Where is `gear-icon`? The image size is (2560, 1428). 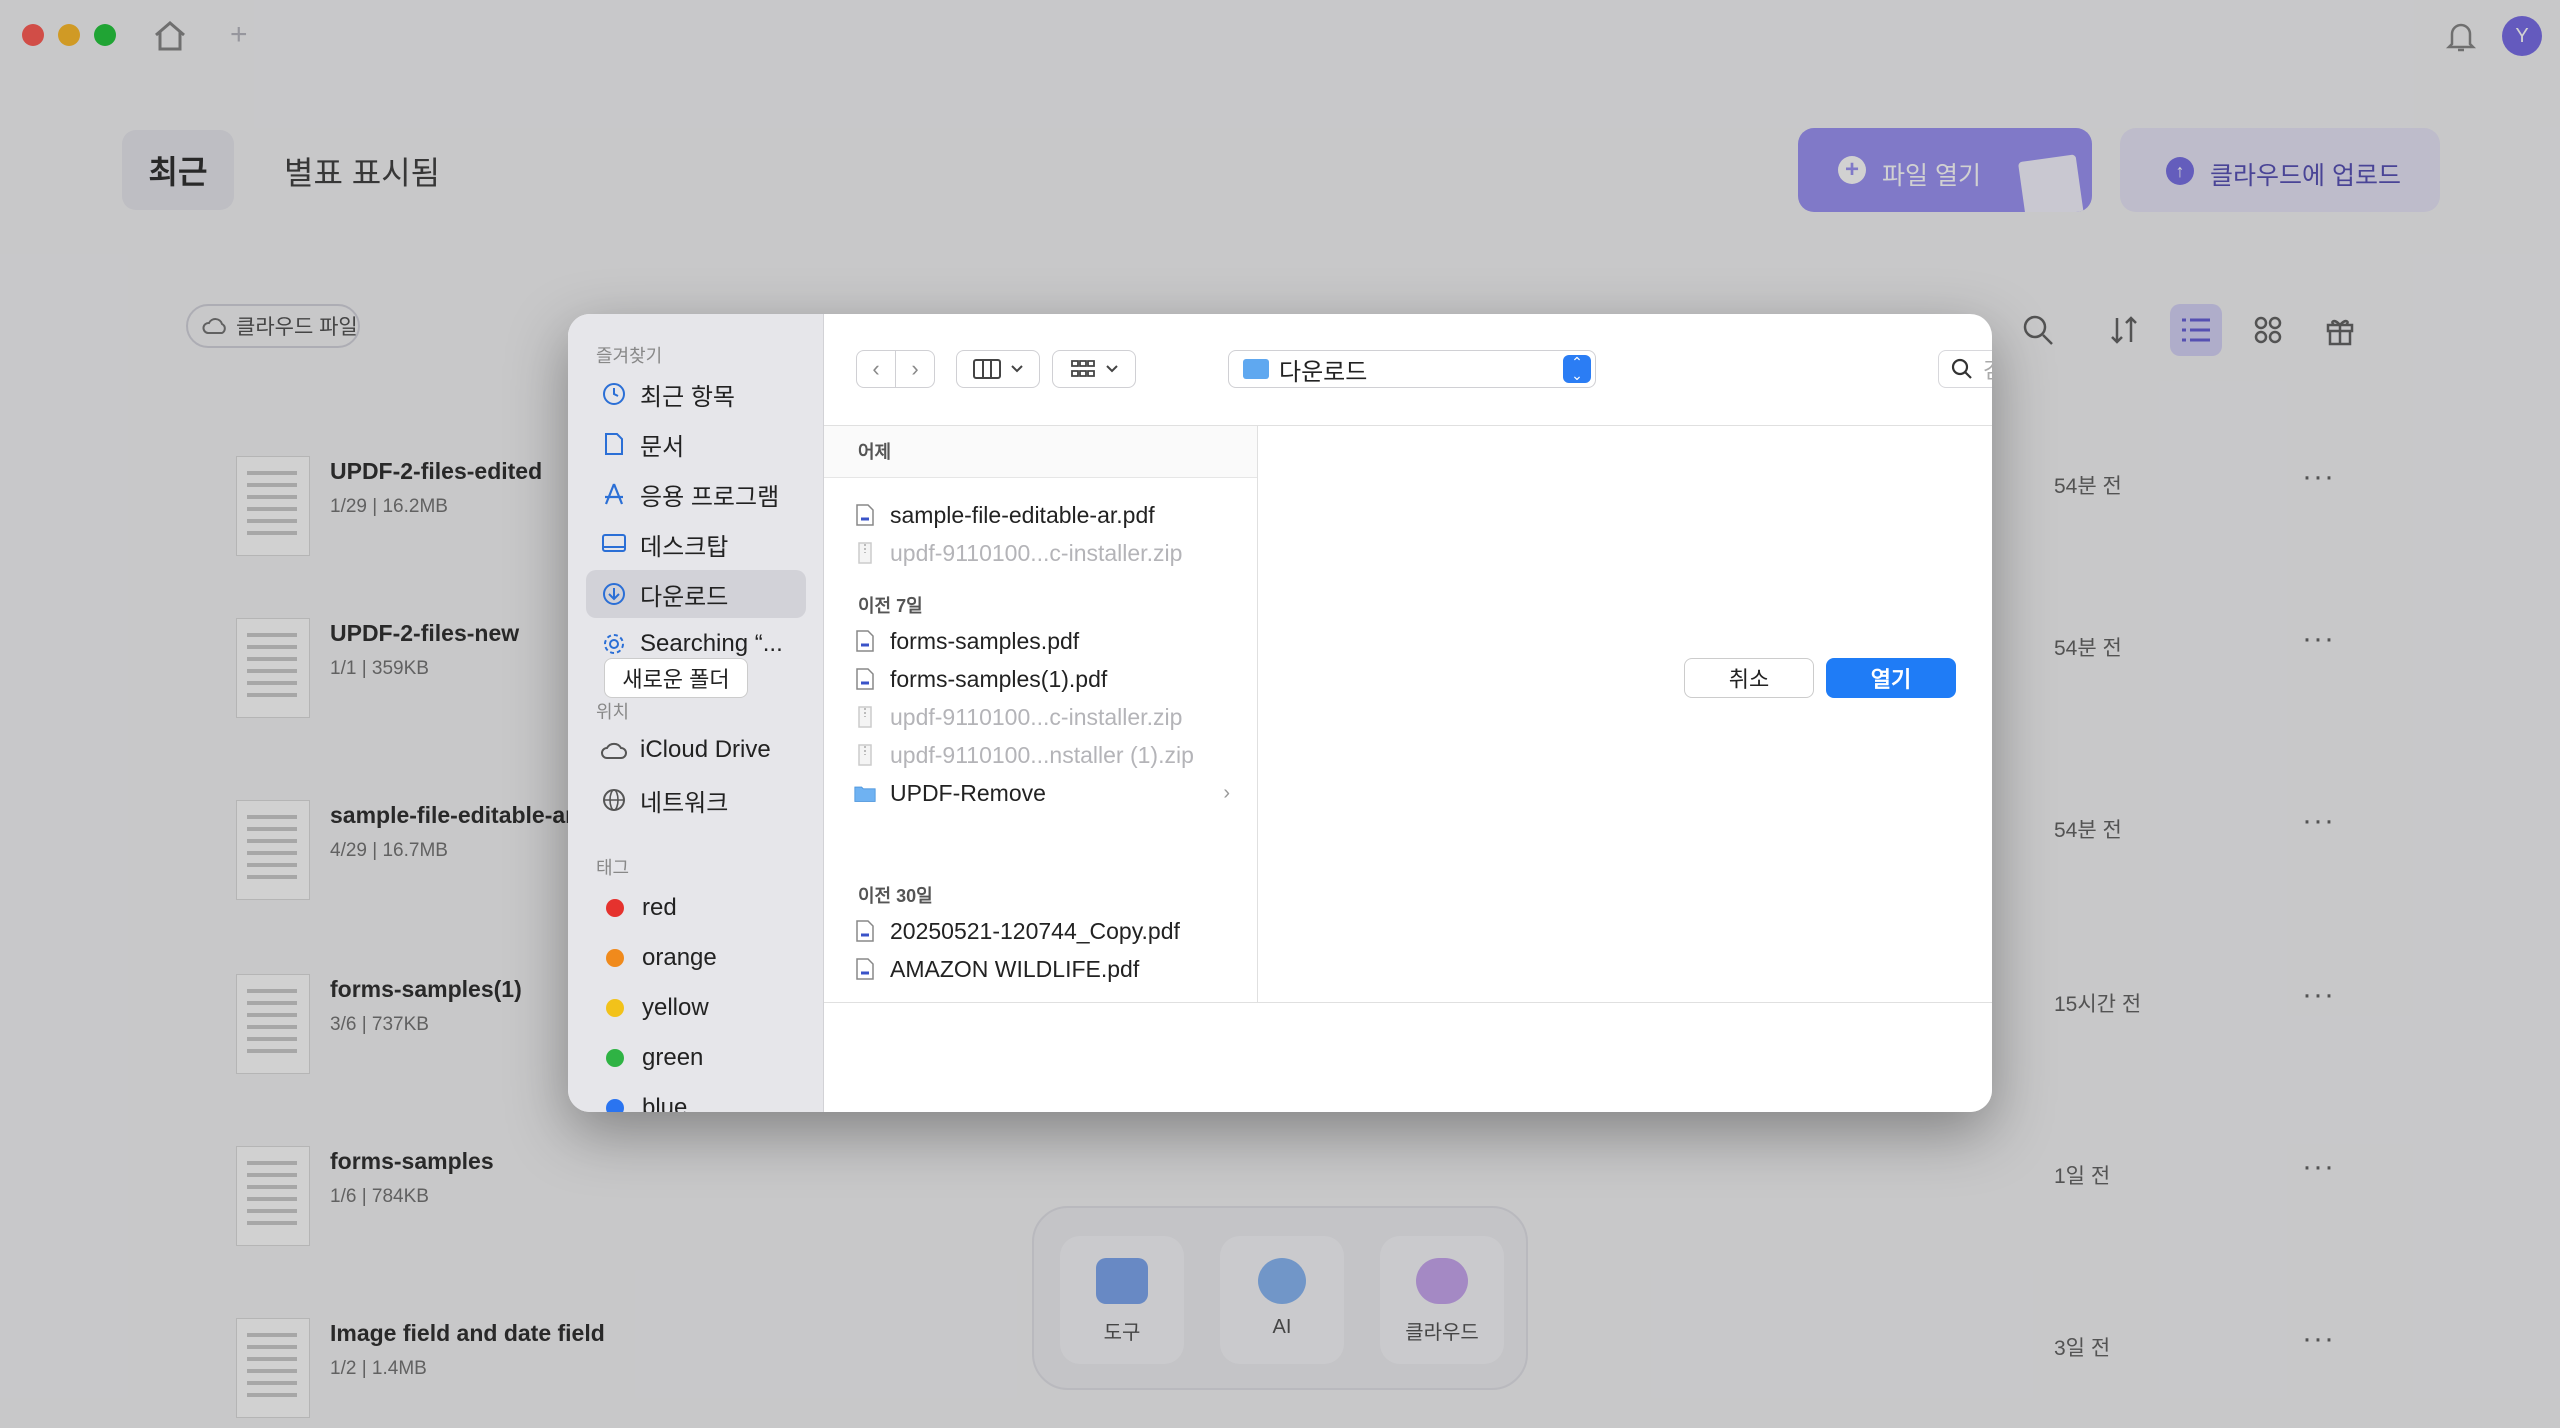
gear-icon is located at coordinates (614, 644).